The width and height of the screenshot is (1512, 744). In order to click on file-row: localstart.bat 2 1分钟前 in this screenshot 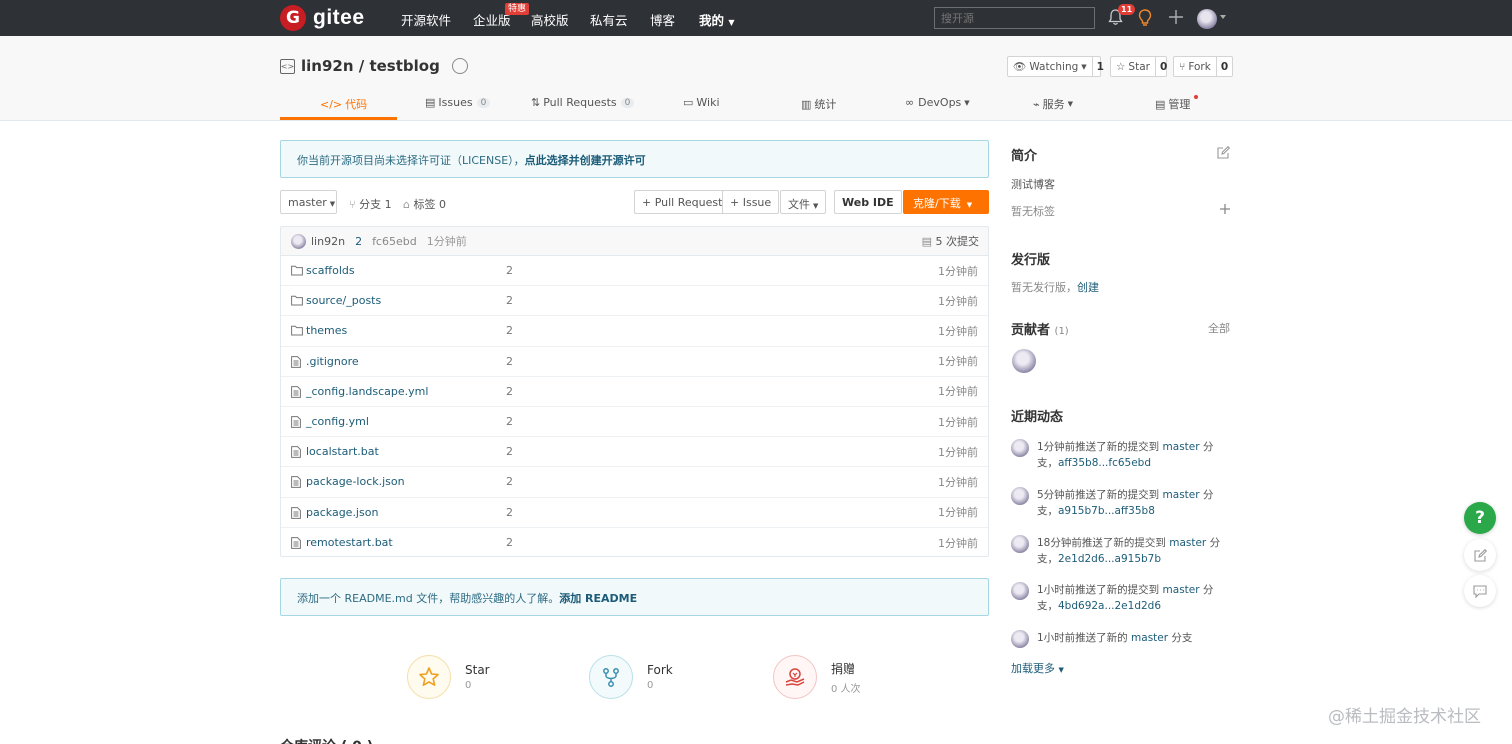, I will do `click(634, 452)`.